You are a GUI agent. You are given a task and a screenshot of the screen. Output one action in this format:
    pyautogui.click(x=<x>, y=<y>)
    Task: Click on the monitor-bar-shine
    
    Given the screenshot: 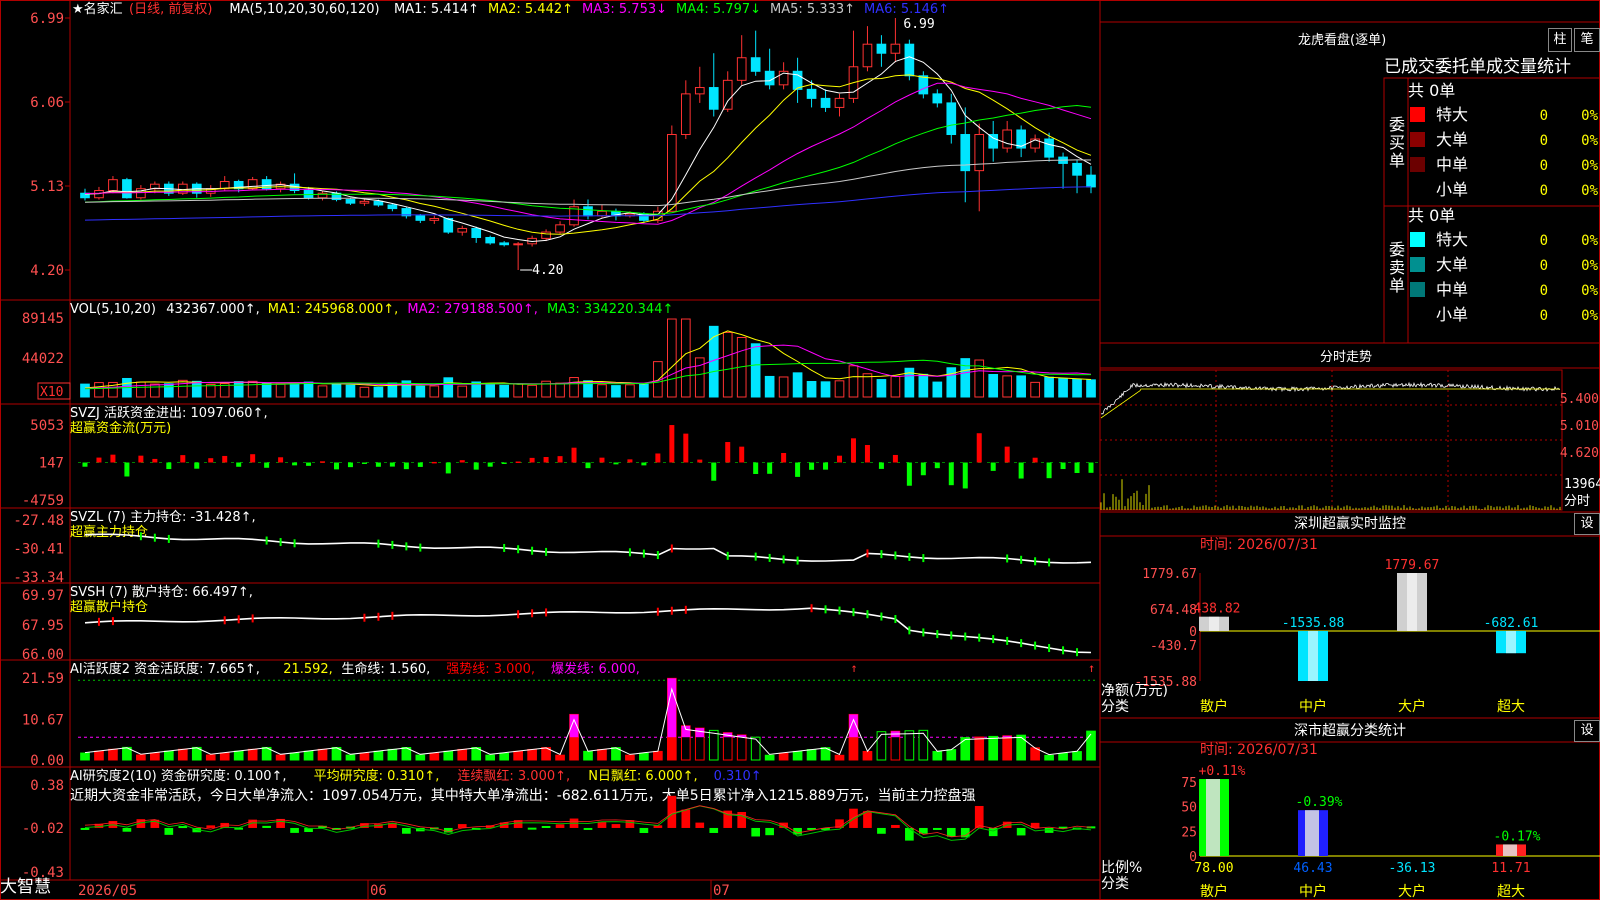 What is the action you would take?
    pyautogui.click(x=1511, y=642)
    